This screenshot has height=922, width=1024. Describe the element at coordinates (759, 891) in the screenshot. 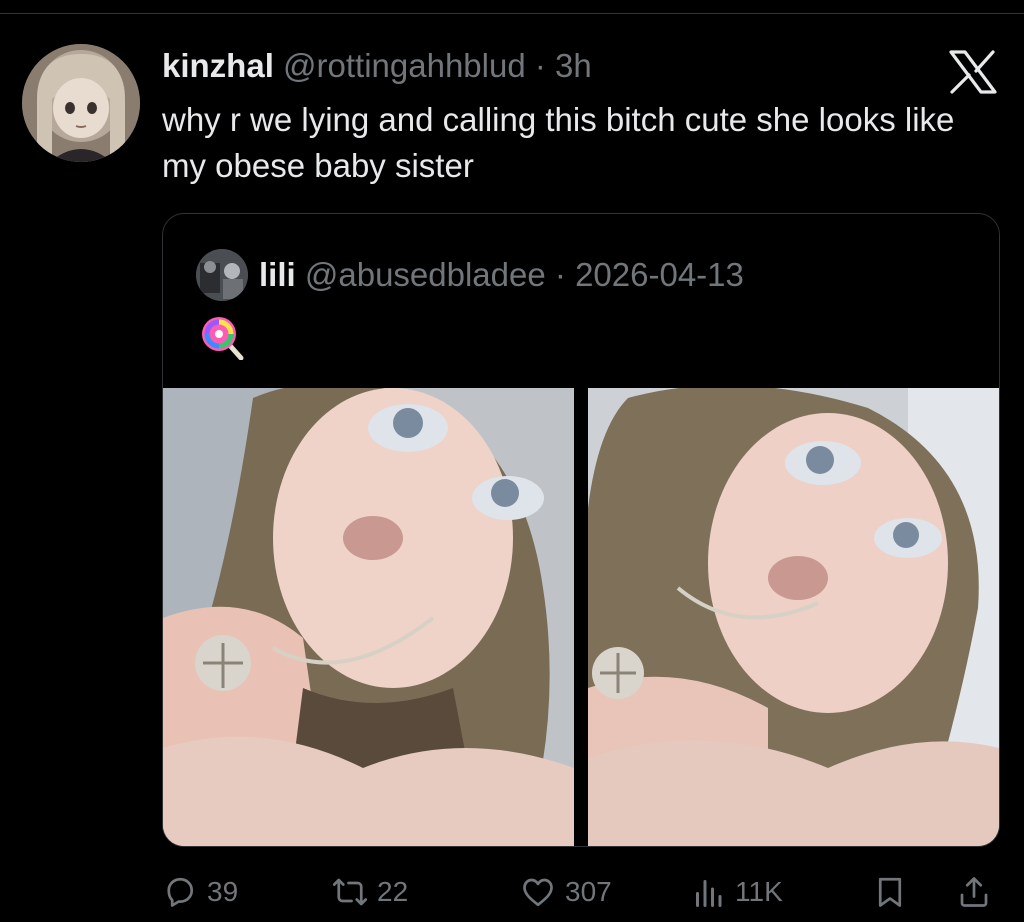

I see `views-count: 11K` at that location.